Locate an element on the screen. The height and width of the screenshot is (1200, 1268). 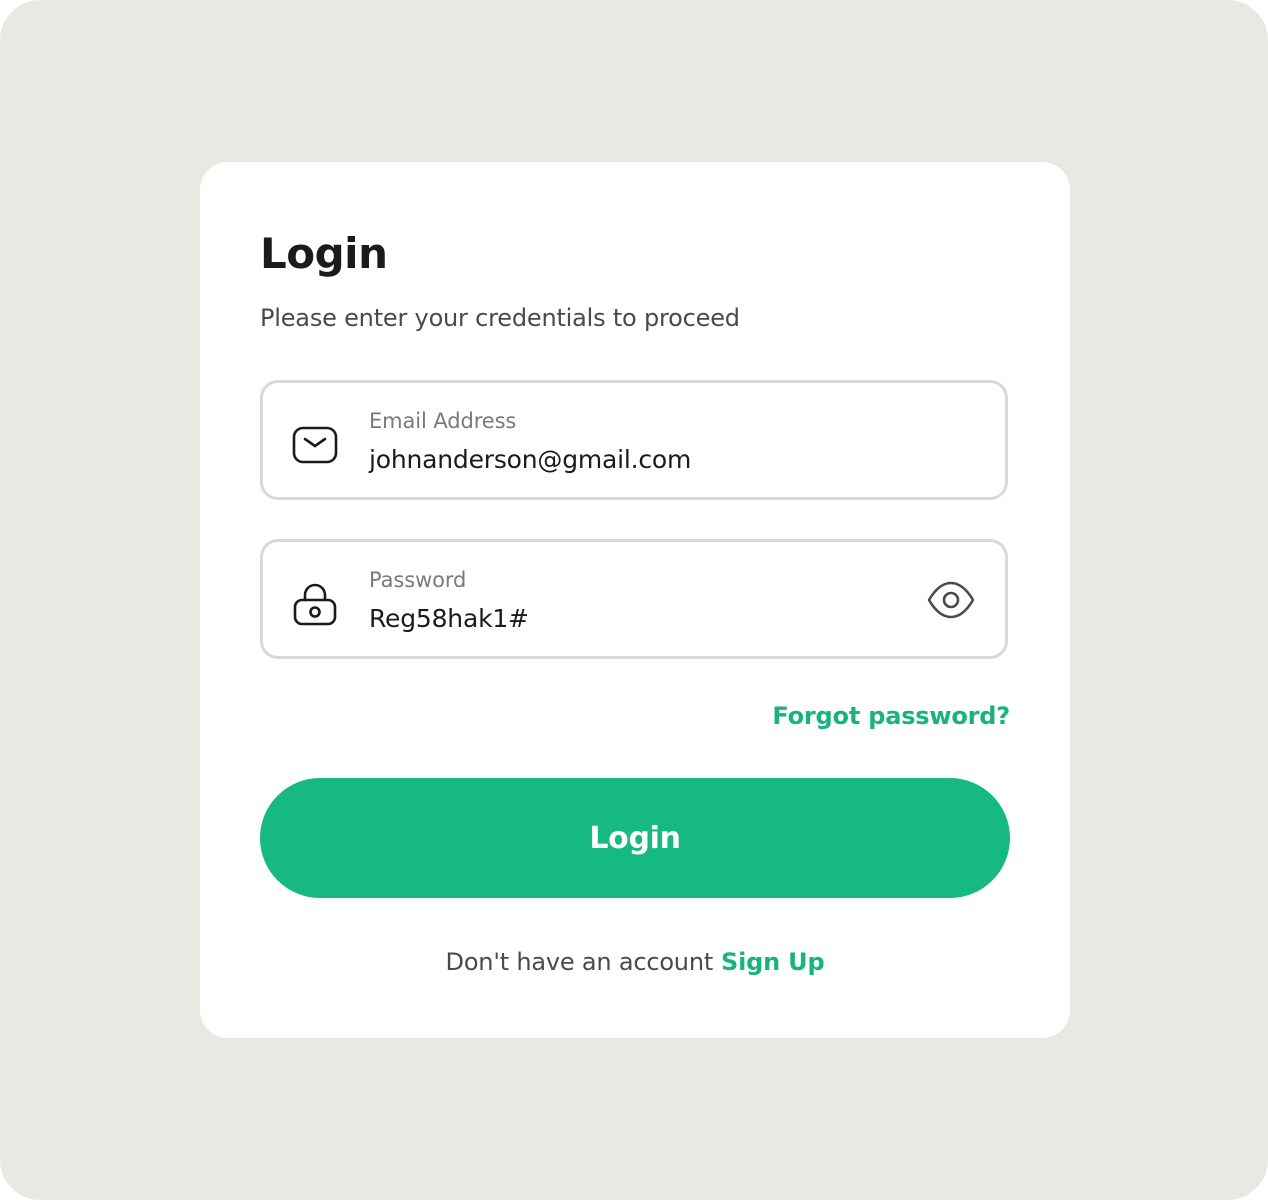
login-button: Login is located at coordinates (635, 838).